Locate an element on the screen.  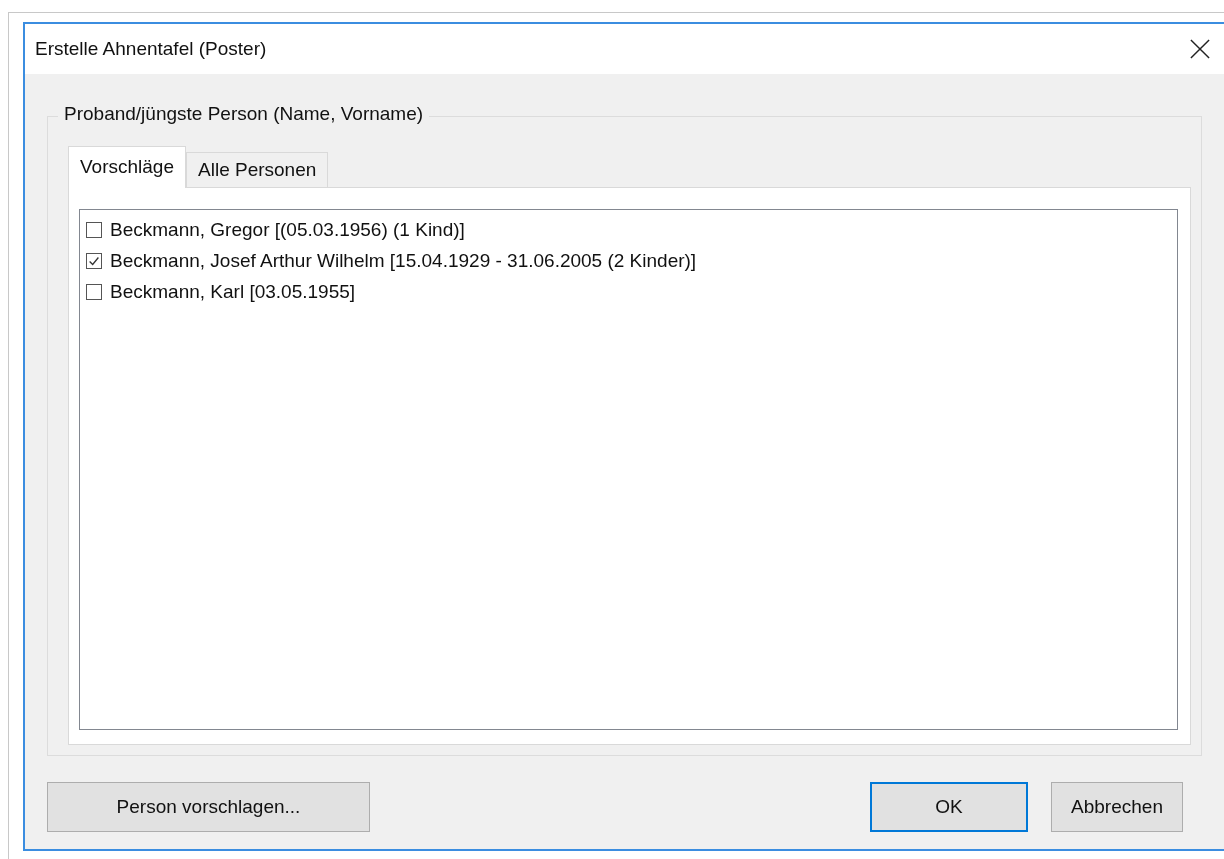
dialog-button: OK is located at coordinates (949, 807).